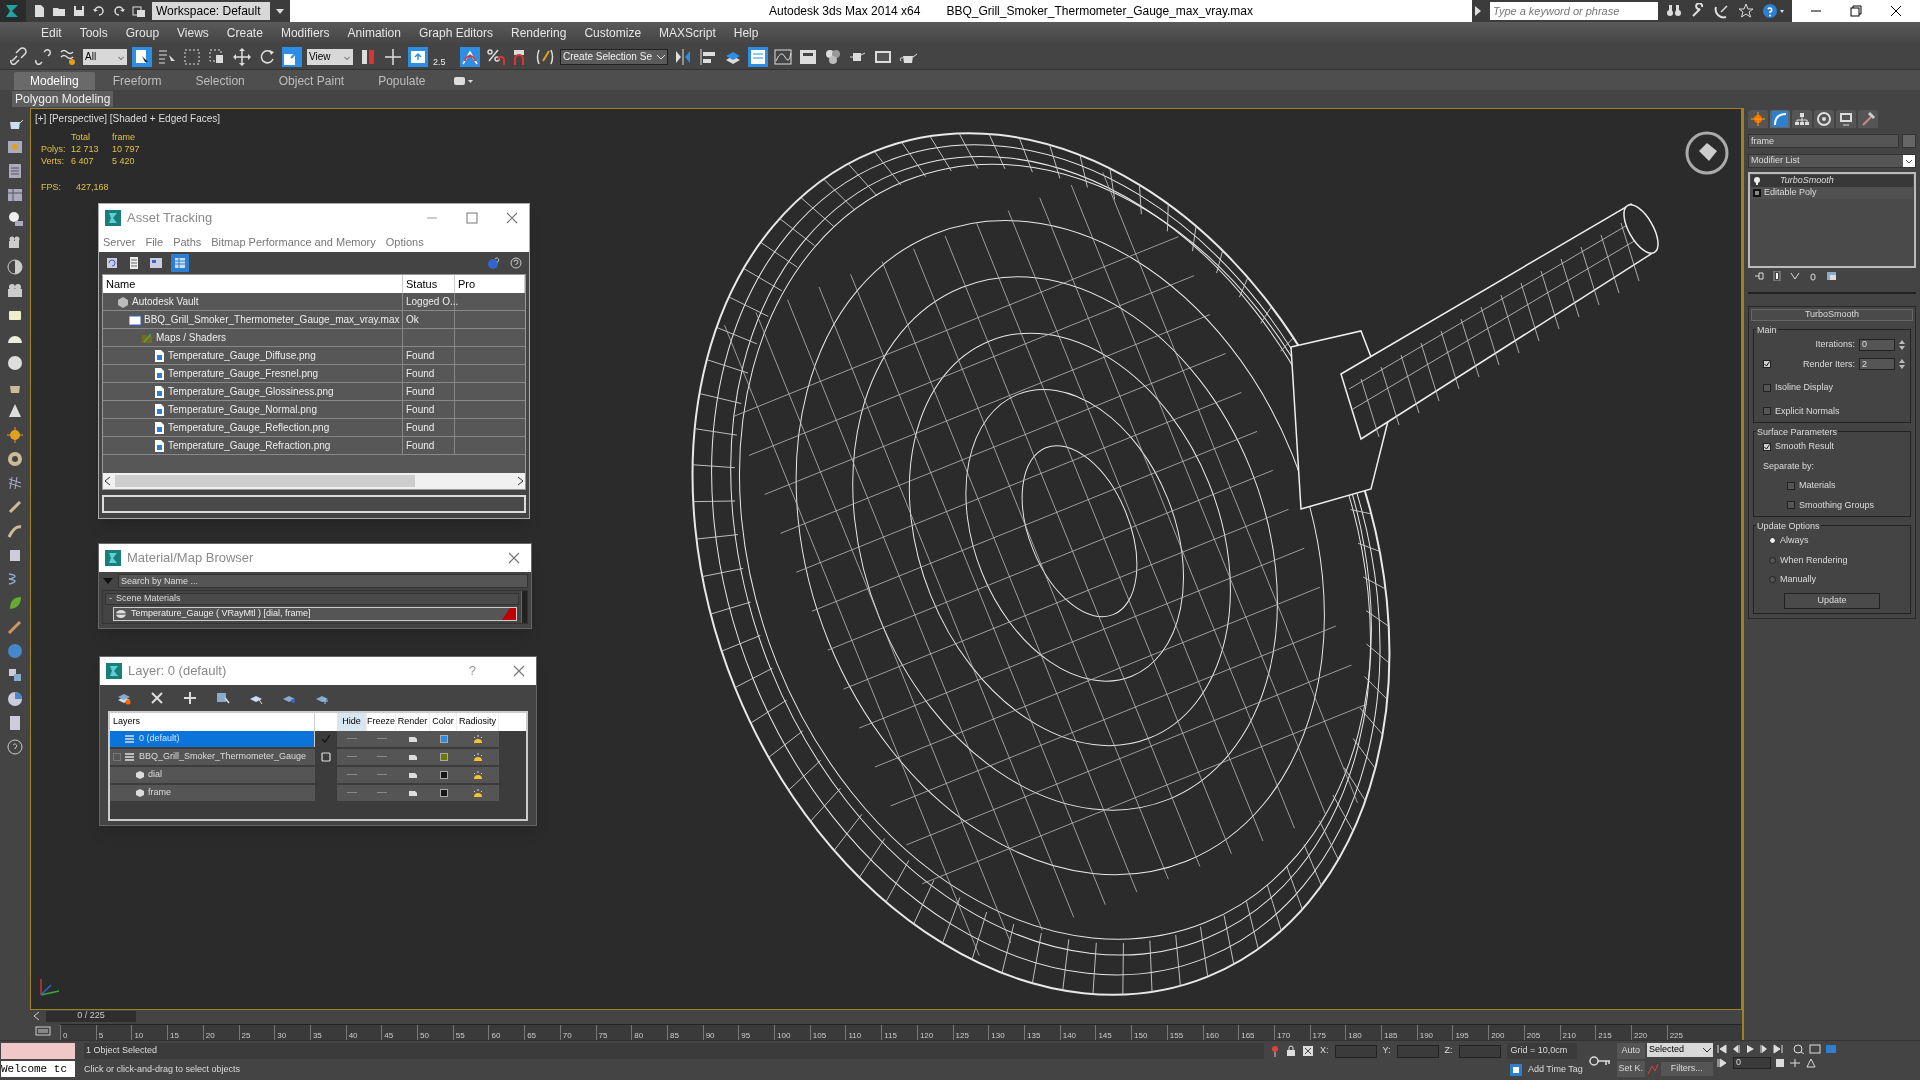 Image resolution: width=1920 pixels, height=1080 pixels. What do you see at coordinates (1832, 315) in the screenshot?
I see `rollout-header: TurboSmooth` at bounding box center [1832, 315].